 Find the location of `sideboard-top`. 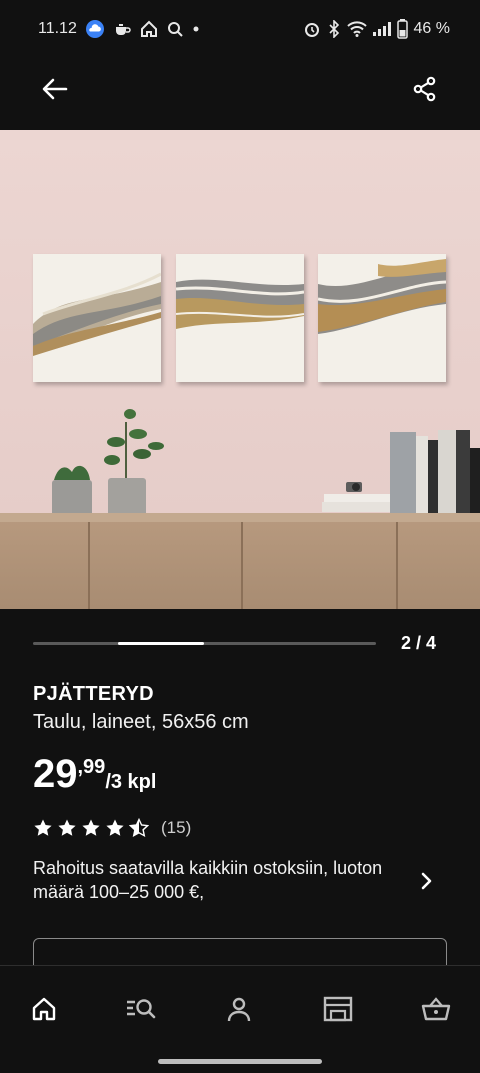

sideboard-top is located at coordinates (240, 517).